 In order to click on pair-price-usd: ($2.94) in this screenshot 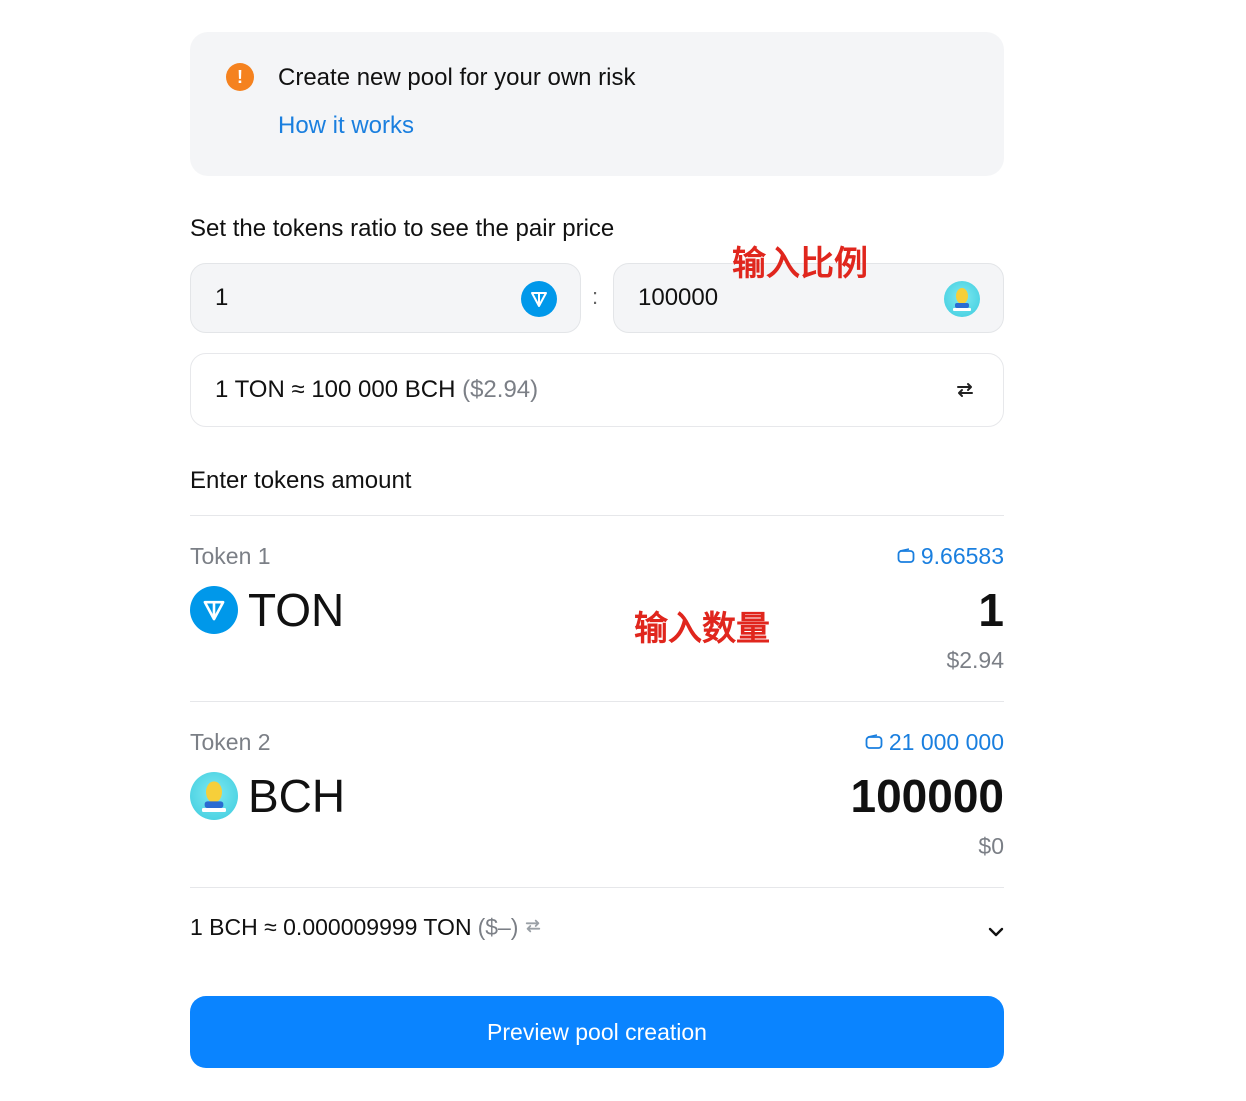, I will do `click(500, 389)`.